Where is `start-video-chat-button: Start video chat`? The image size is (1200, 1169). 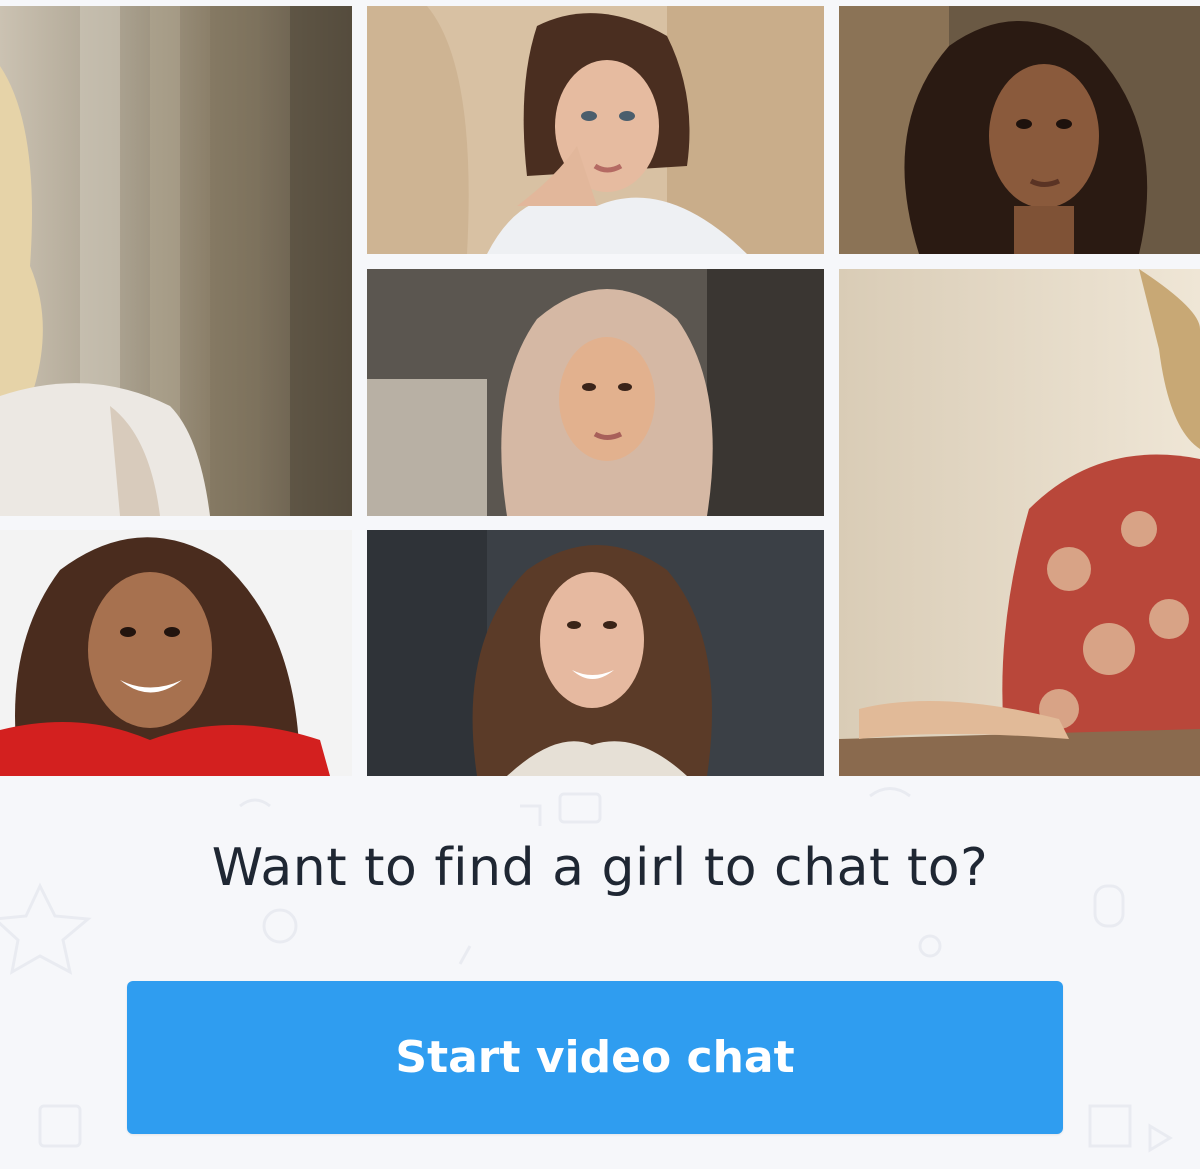 start-video-chat-button: Start video chat is located at coordinates (595, 1057).